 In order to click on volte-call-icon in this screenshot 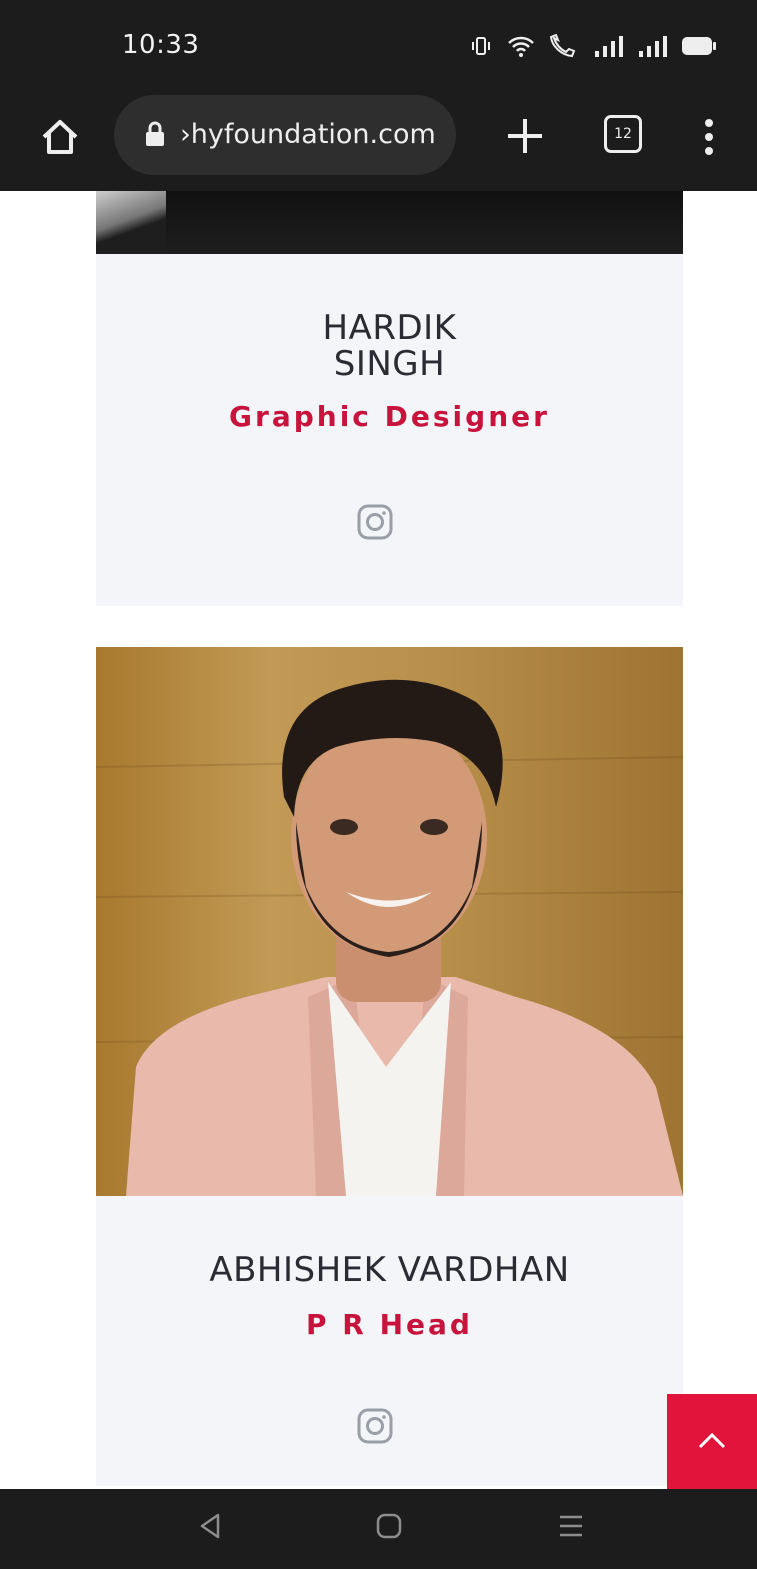, I will do `click(562, 46)`.